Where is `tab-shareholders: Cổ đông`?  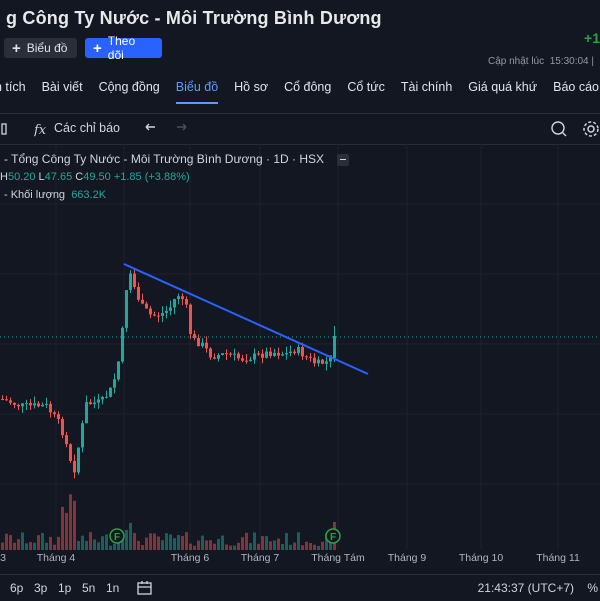 tab-shareholders: Cổ đông is located at coordinates (307, 92).